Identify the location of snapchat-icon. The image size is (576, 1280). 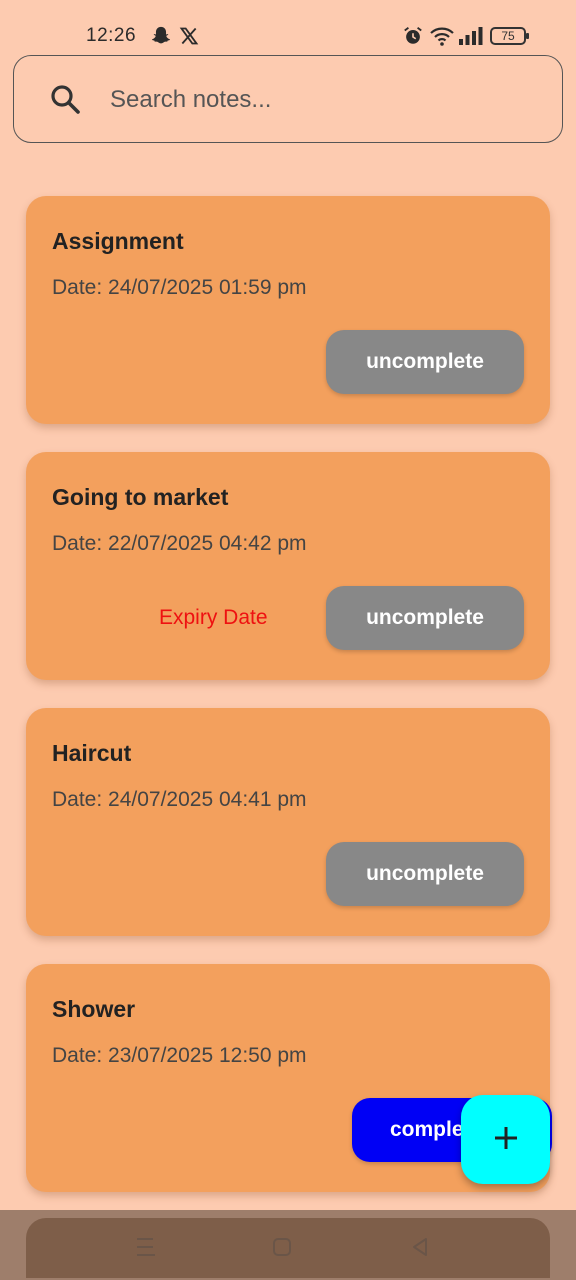
(161, 36).